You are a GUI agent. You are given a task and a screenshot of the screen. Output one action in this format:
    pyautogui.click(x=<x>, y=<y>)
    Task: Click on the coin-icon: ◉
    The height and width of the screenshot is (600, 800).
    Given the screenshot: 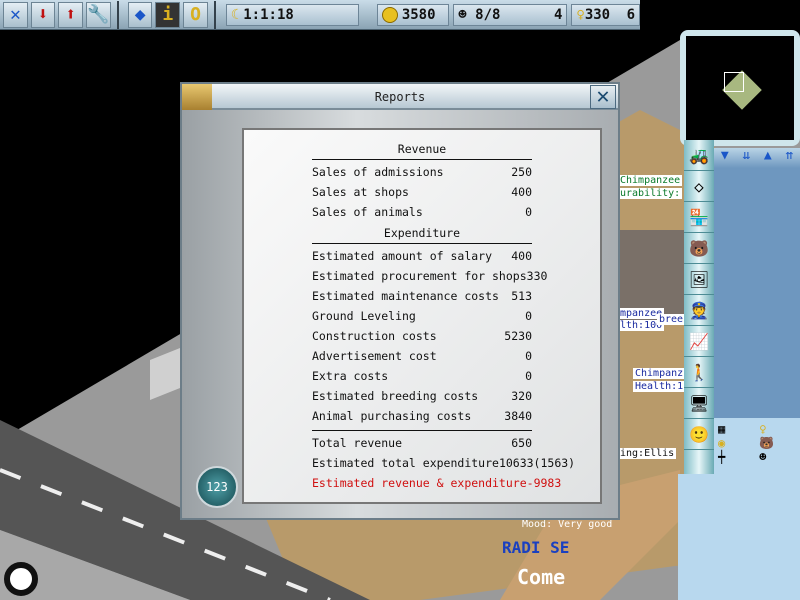 What is the action you would take?
    pyautogui.click(x=721, y=443)
    